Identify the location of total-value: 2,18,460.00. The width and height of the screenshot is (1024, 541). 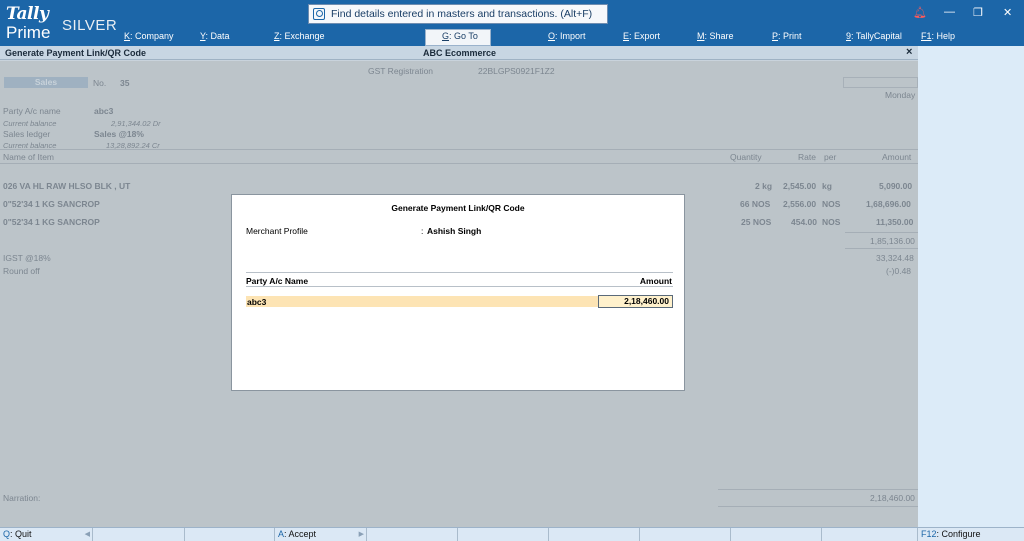
(892, 498).